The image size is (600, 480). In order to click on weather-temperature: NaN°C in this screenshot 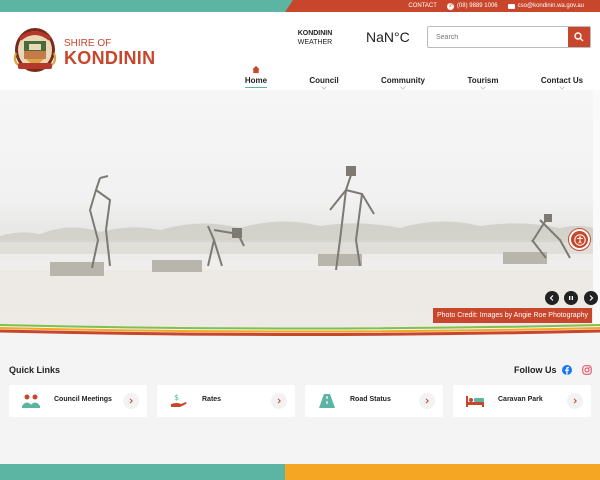, I will do `click(388, 37)`.